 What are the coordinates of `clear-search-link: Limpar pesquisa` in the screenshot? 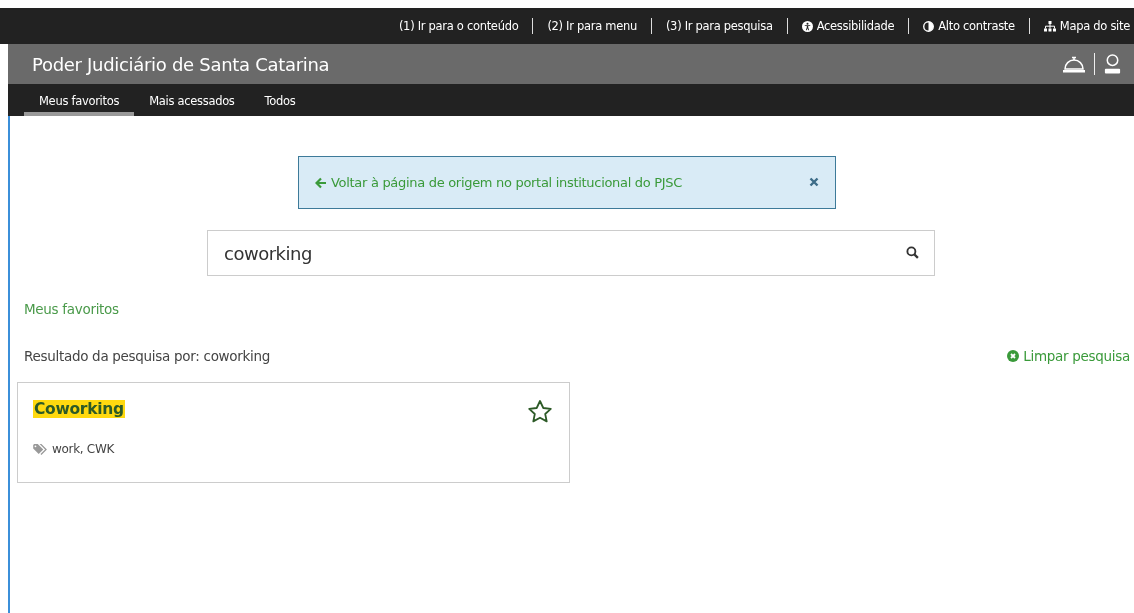 It's located at (1068, 356).